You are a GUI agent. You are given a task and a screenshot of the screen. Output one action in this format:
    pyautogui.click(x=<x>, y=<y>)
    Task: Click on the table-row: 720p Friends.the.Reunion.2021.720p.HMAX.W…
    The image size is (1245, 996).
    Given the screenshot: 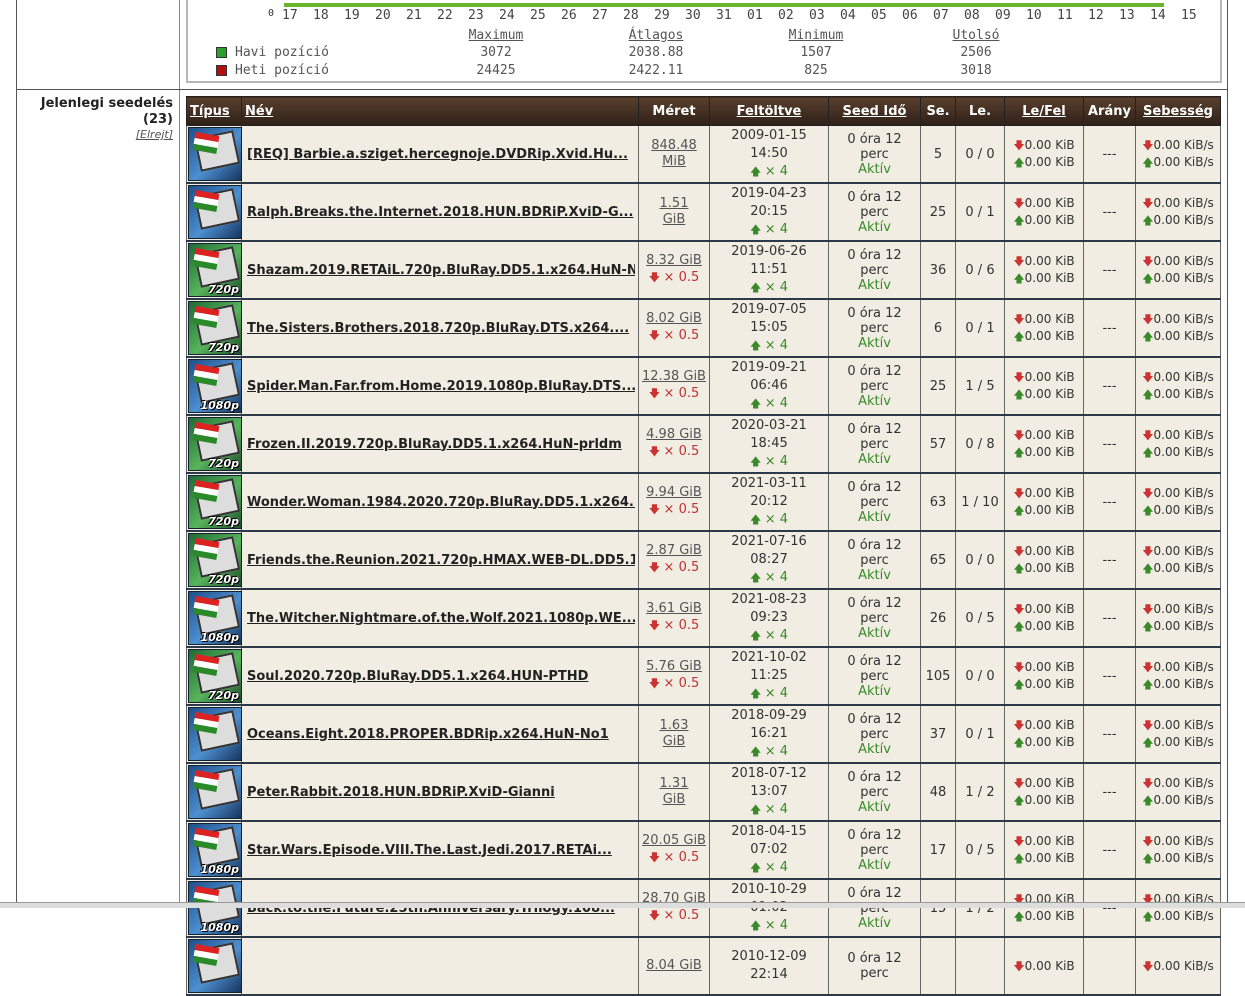 What is the action you would take?
    pyautogui.click(x=703, y=560)
    